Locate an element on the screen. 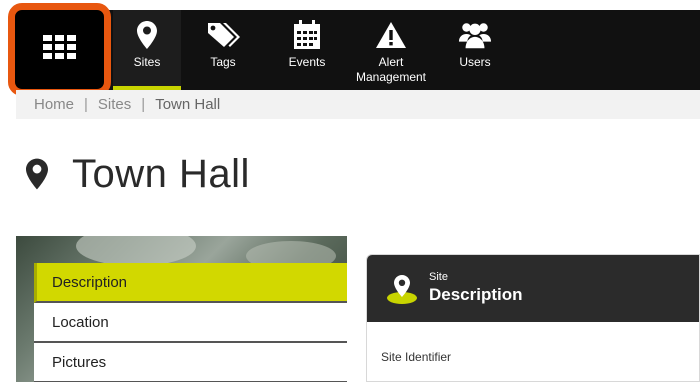 This screenshot has height=382, width=700. nav-item-label: Alert Management is located at coordinates (391, 69).